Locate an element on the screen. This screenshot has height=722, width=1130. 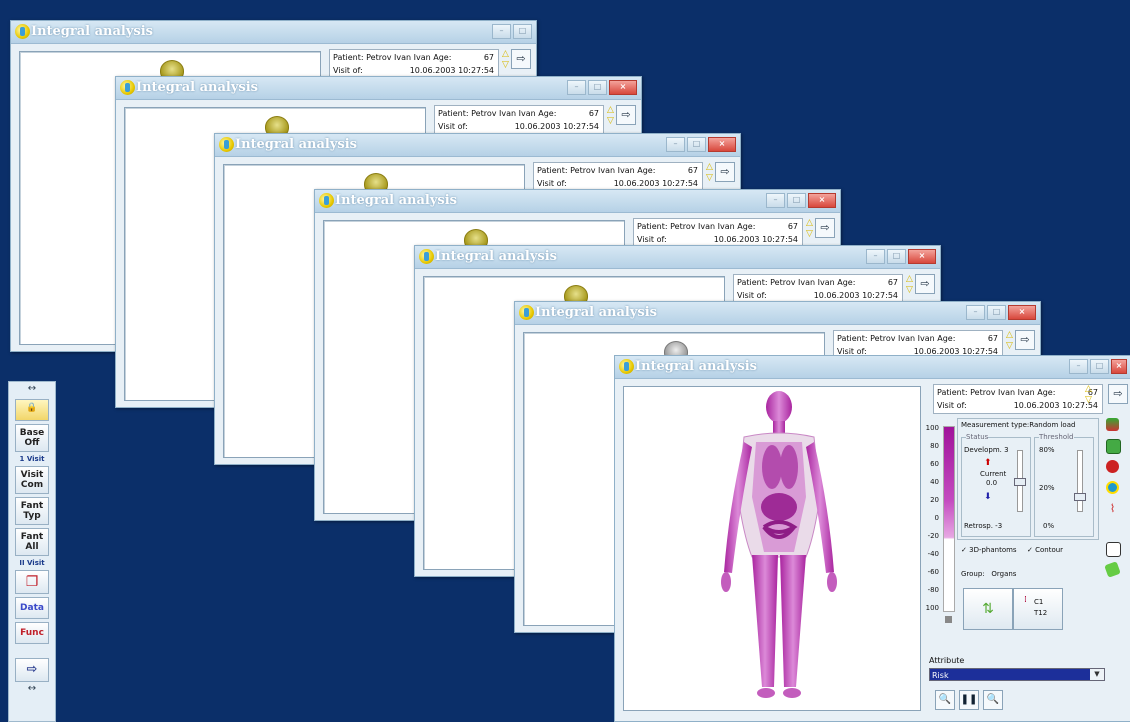
scale-tick: -40 is located at coordinates (933, 554).